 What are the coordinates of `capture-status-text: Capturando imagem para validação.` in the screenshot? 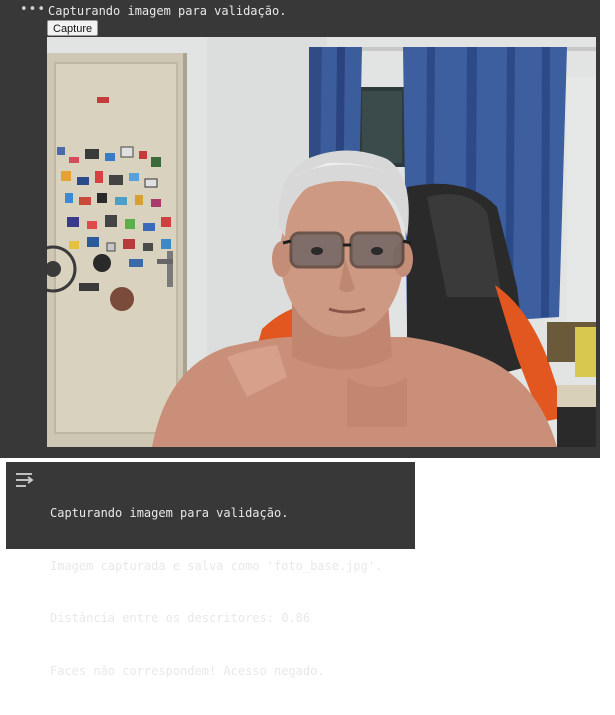 It's located at (167, 11).